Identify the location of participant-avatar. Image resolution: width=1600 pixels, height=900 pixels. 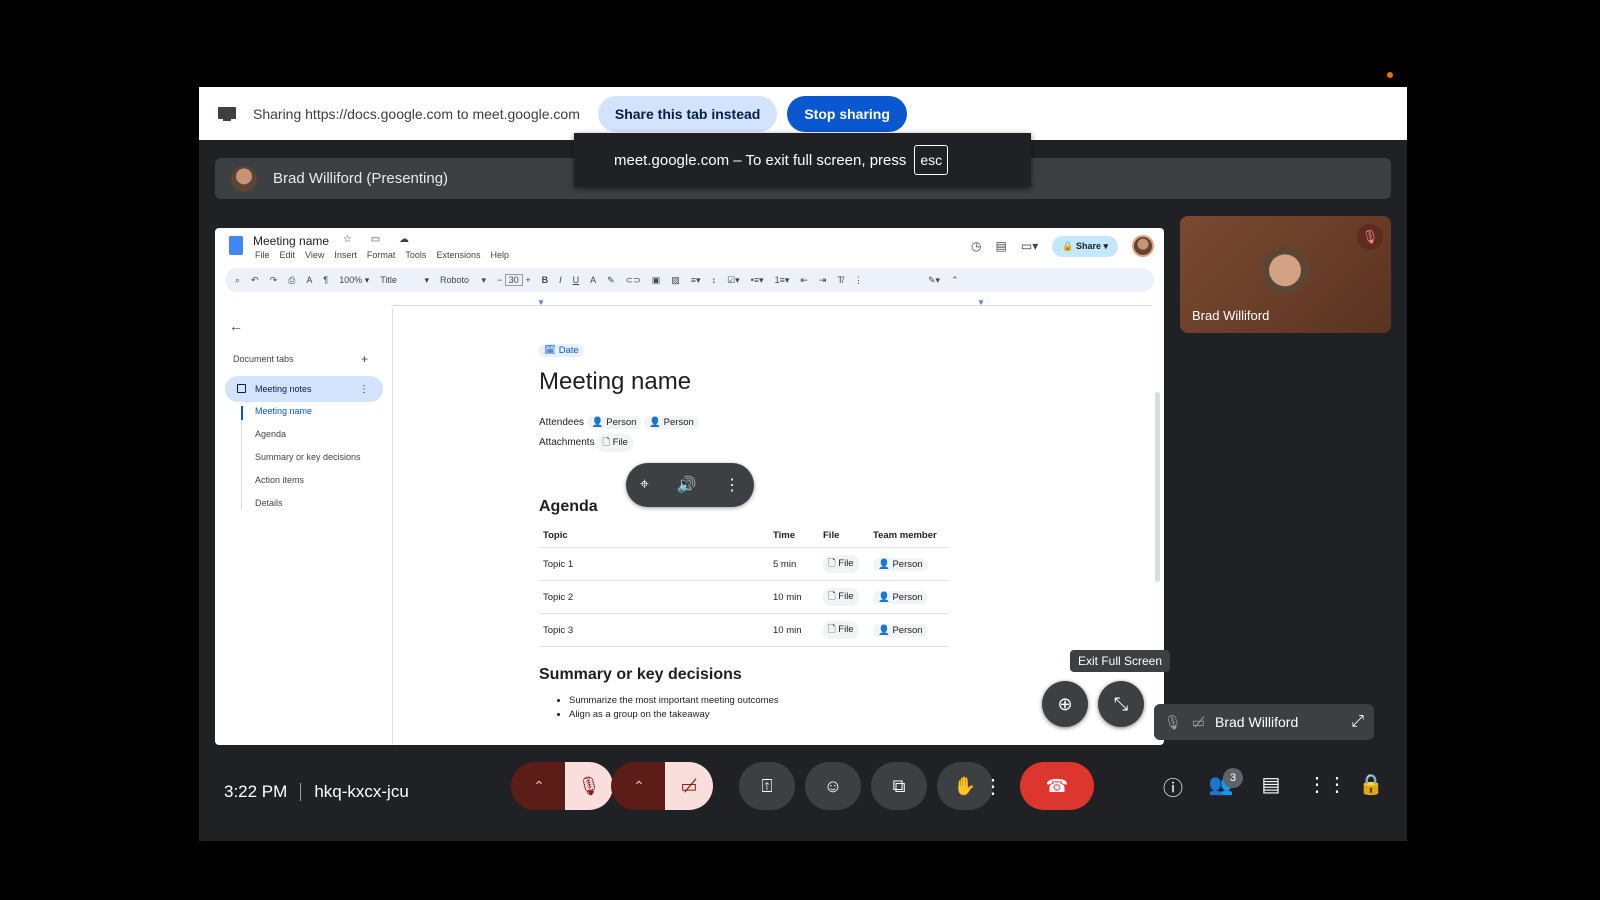
(1285, 273).